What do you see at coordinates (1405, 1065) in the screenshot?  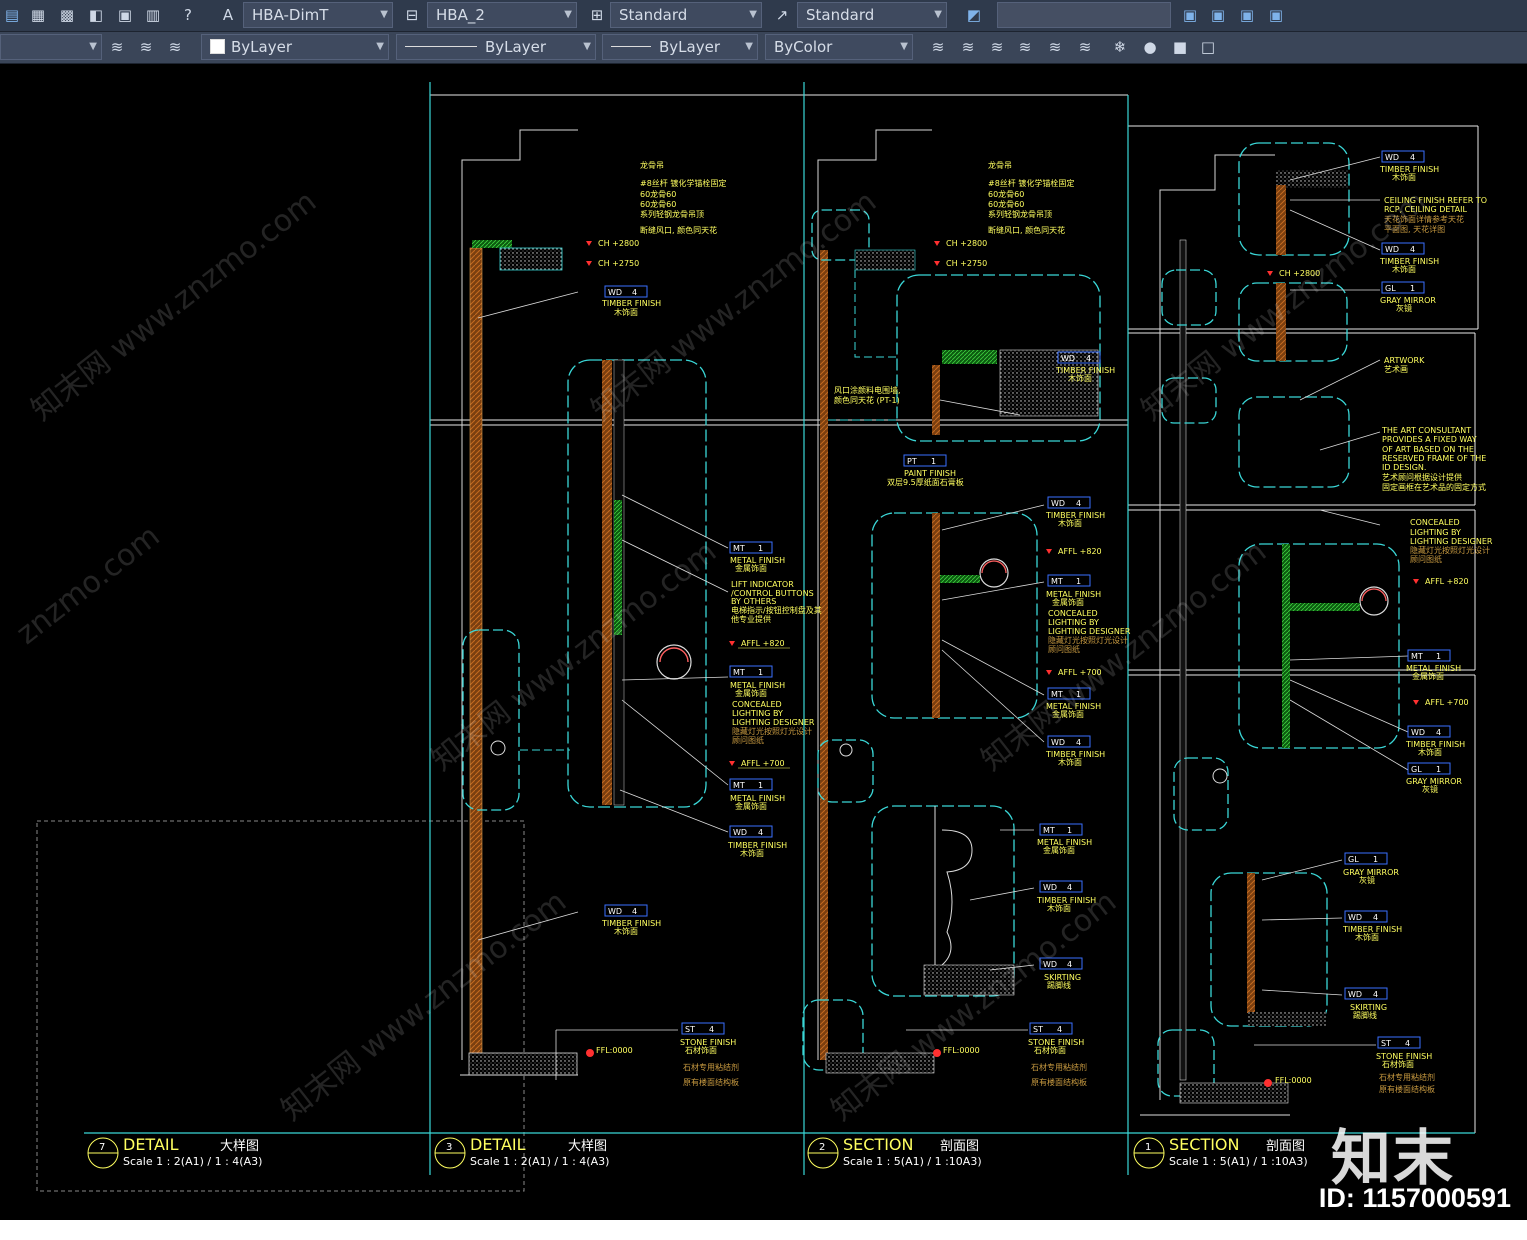 I see `tag-st-v1: ST 4 STONE FINISH石材饰面 石材专用粘结剂 原有楼面结构板` at bounding box center [1405, 1065].